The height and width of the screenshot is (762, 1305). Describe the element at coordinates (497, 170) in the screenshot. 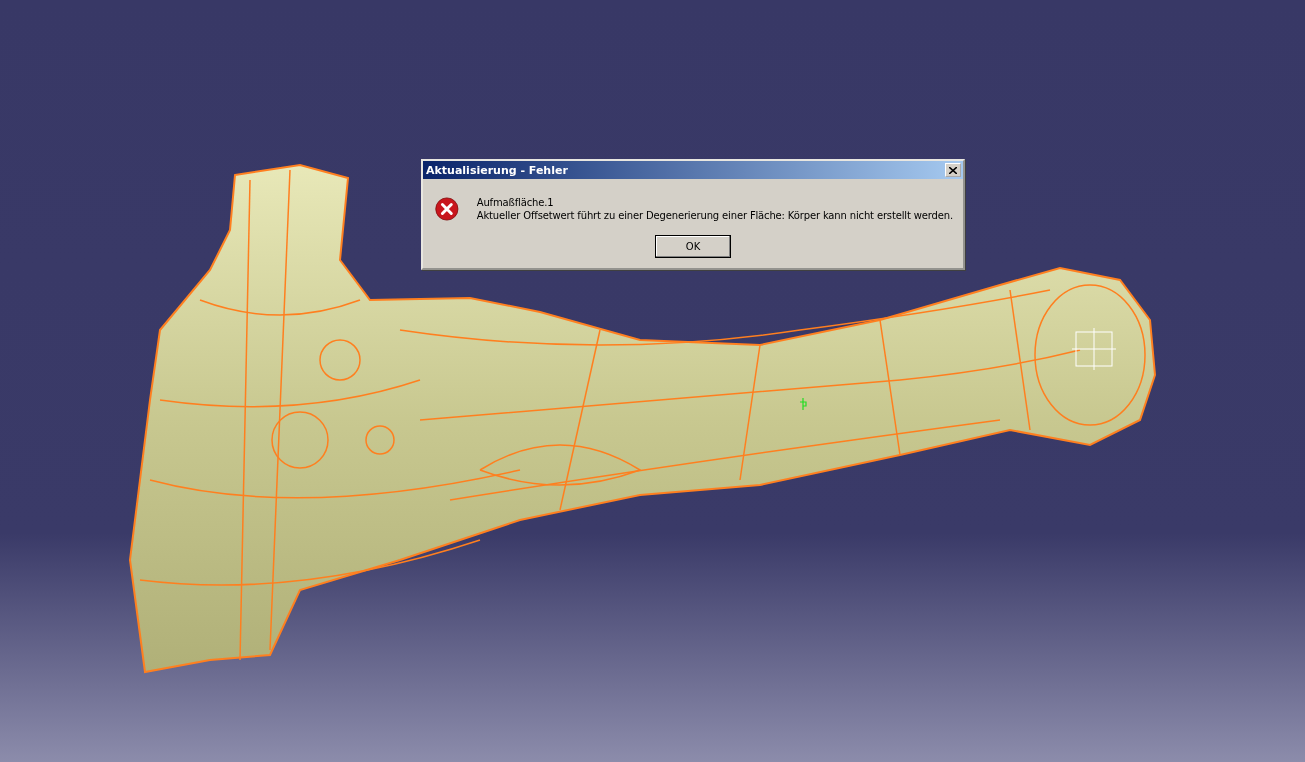

I see `dialog-title: Aktualisierung - Fehler` at that location.